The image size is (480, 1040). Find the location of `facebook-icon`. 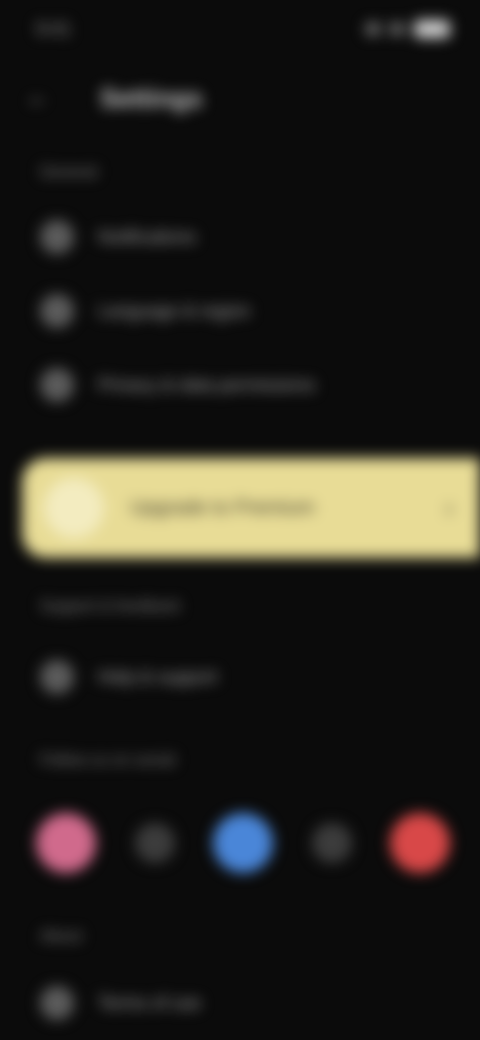

facebook-icon is located at coordinates (243, 843).